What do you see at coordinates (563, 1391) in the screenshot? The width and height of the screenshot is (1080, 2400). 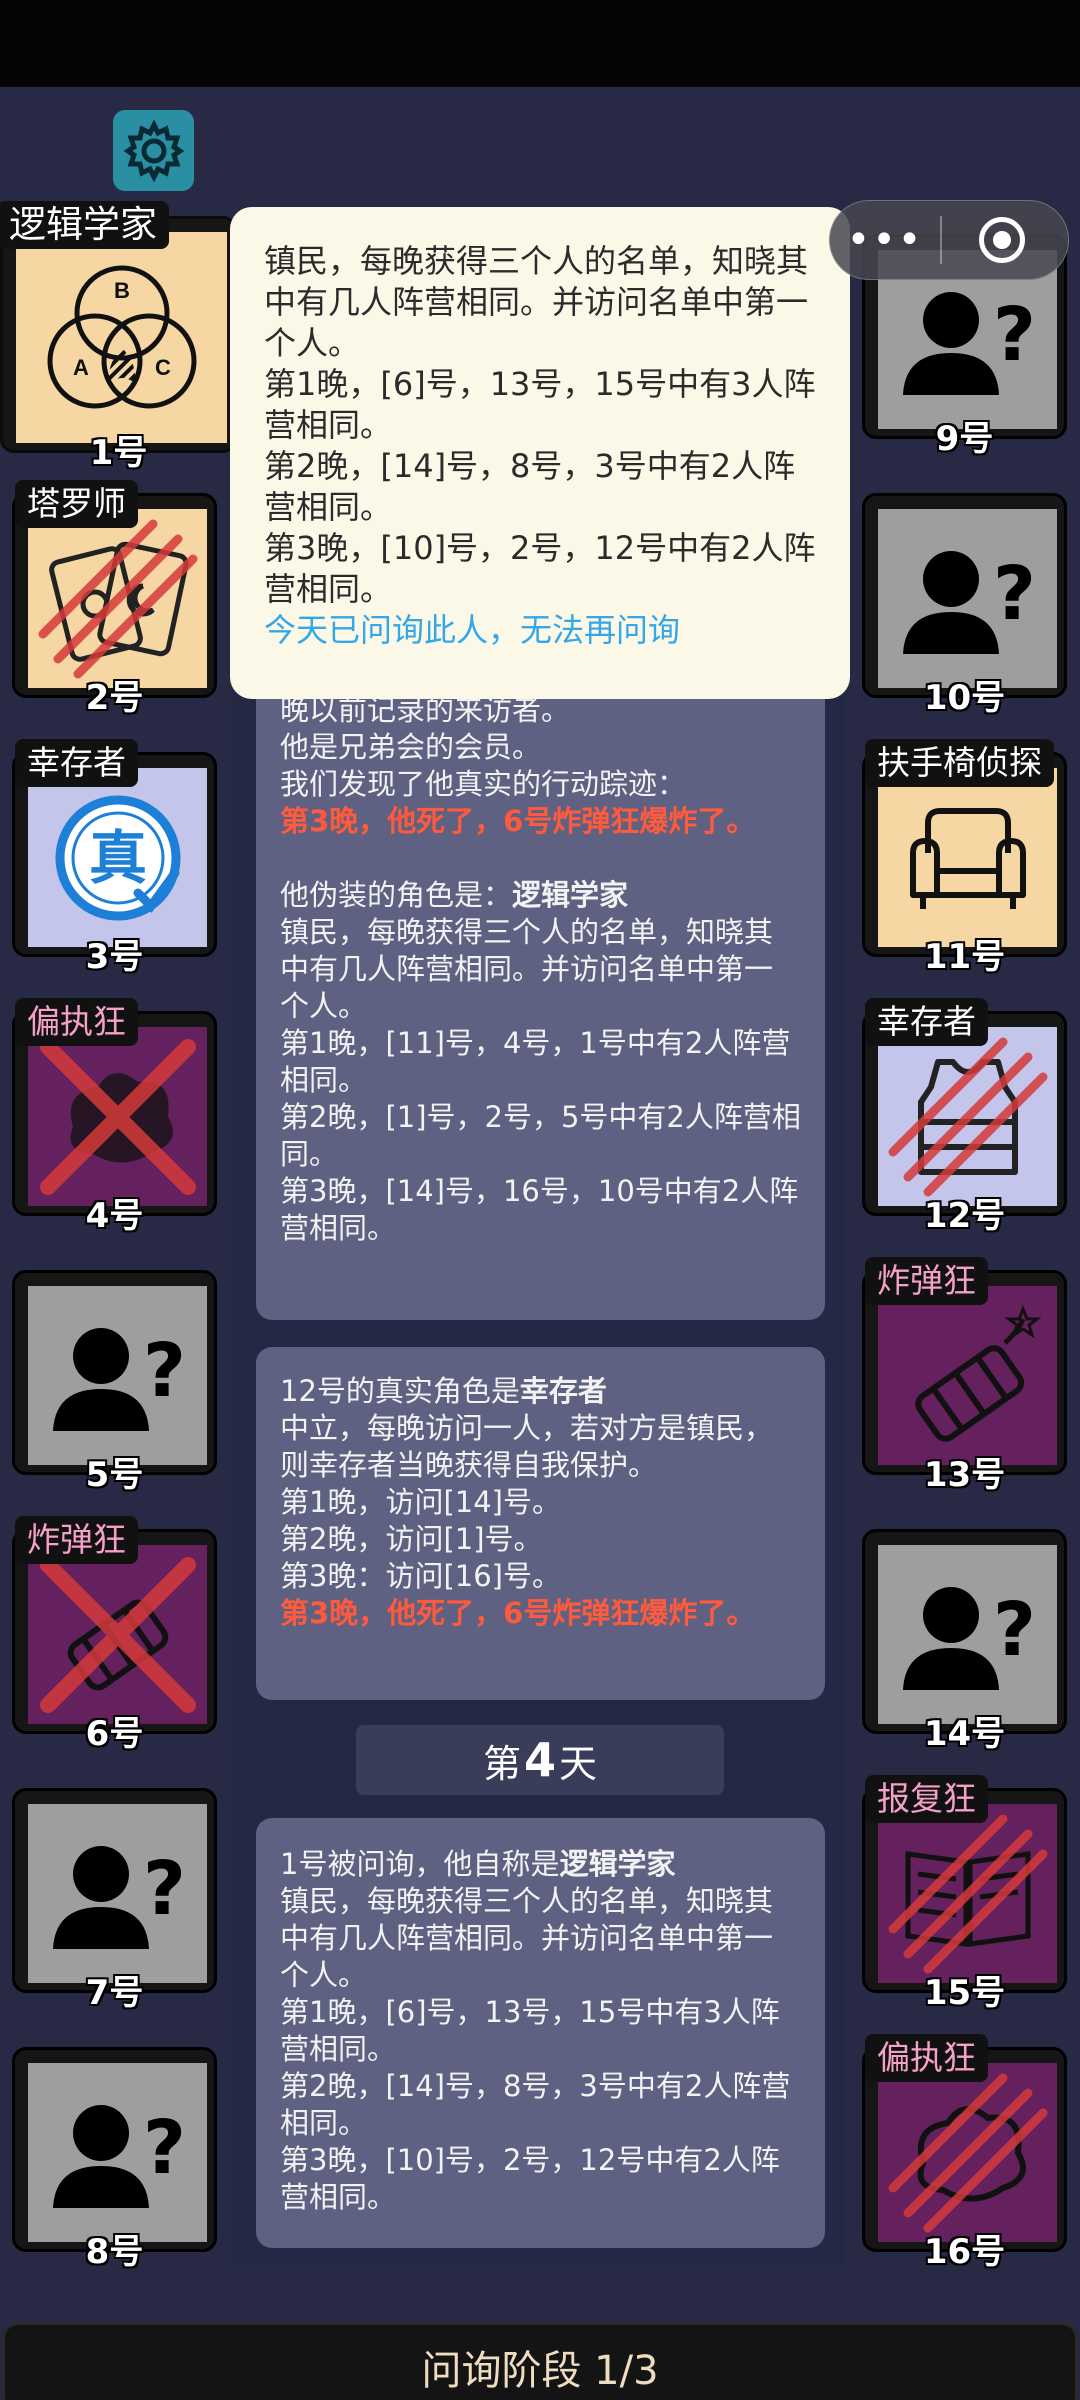 I see `true-role: 幸存者` at bounding box center [563, 1391].